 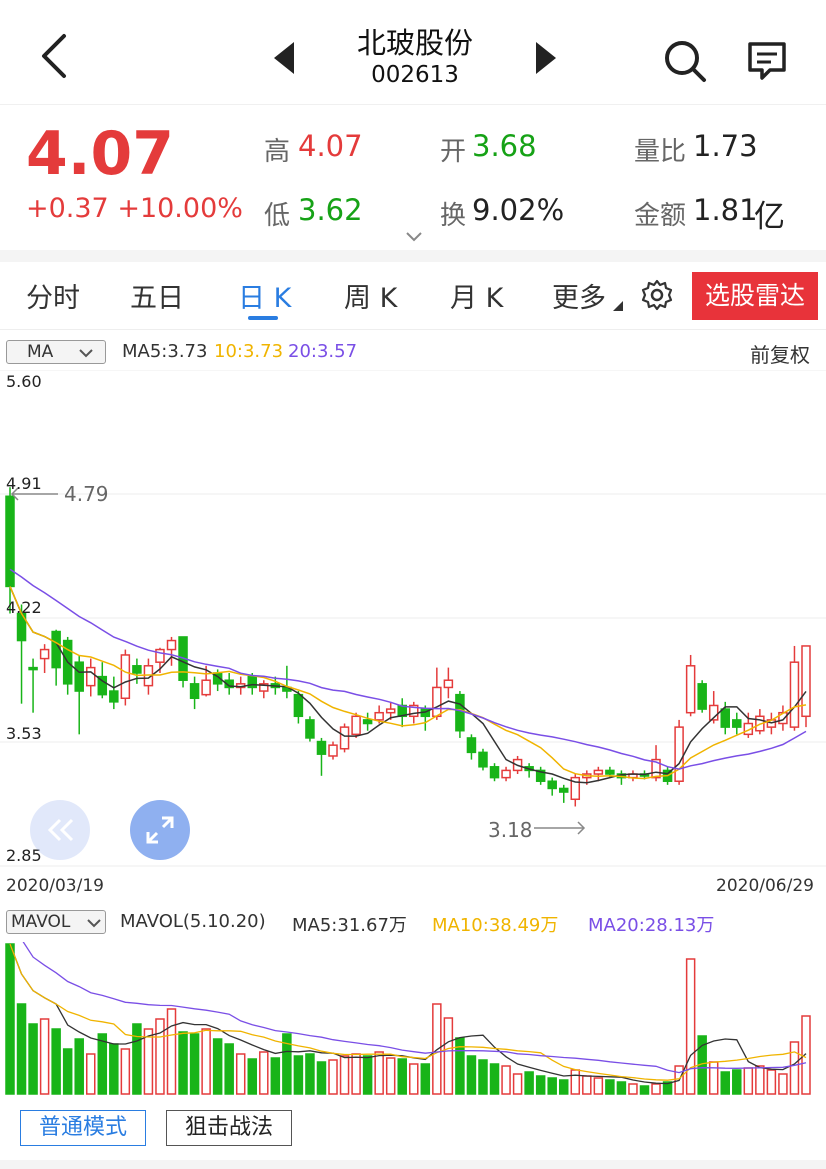 I want to click on end-date: 2020/06/29, so click(x=765, y=886).